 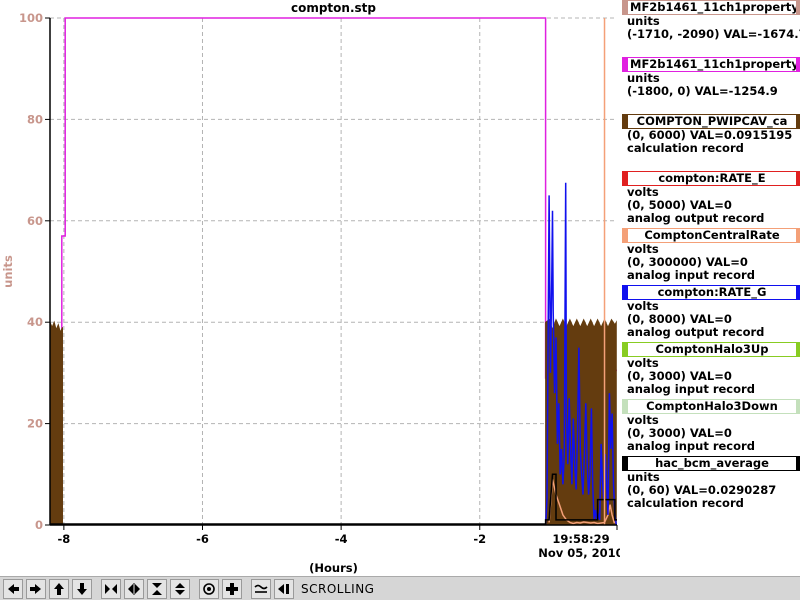 What do you see at coordinates (35, 424) in the screenshot?
I see `y-tick-label: 20` at bounding box center [35, 424].